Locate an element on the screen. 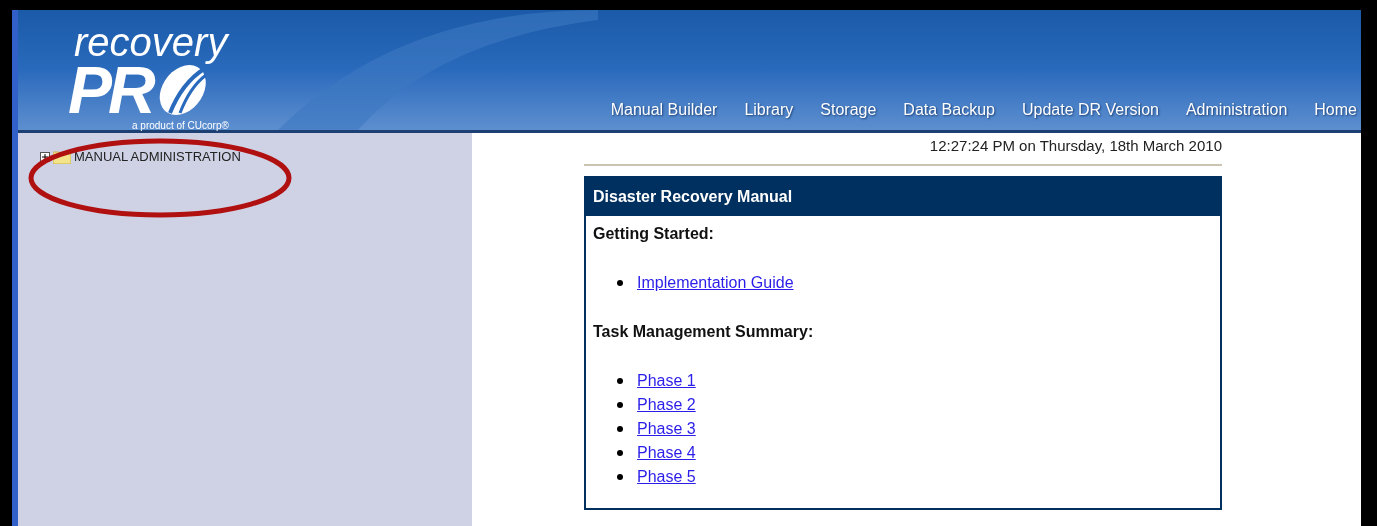 The width and height of the screenshot is (1377, 526). nav-link: Library is located at coordinates (769, 110).